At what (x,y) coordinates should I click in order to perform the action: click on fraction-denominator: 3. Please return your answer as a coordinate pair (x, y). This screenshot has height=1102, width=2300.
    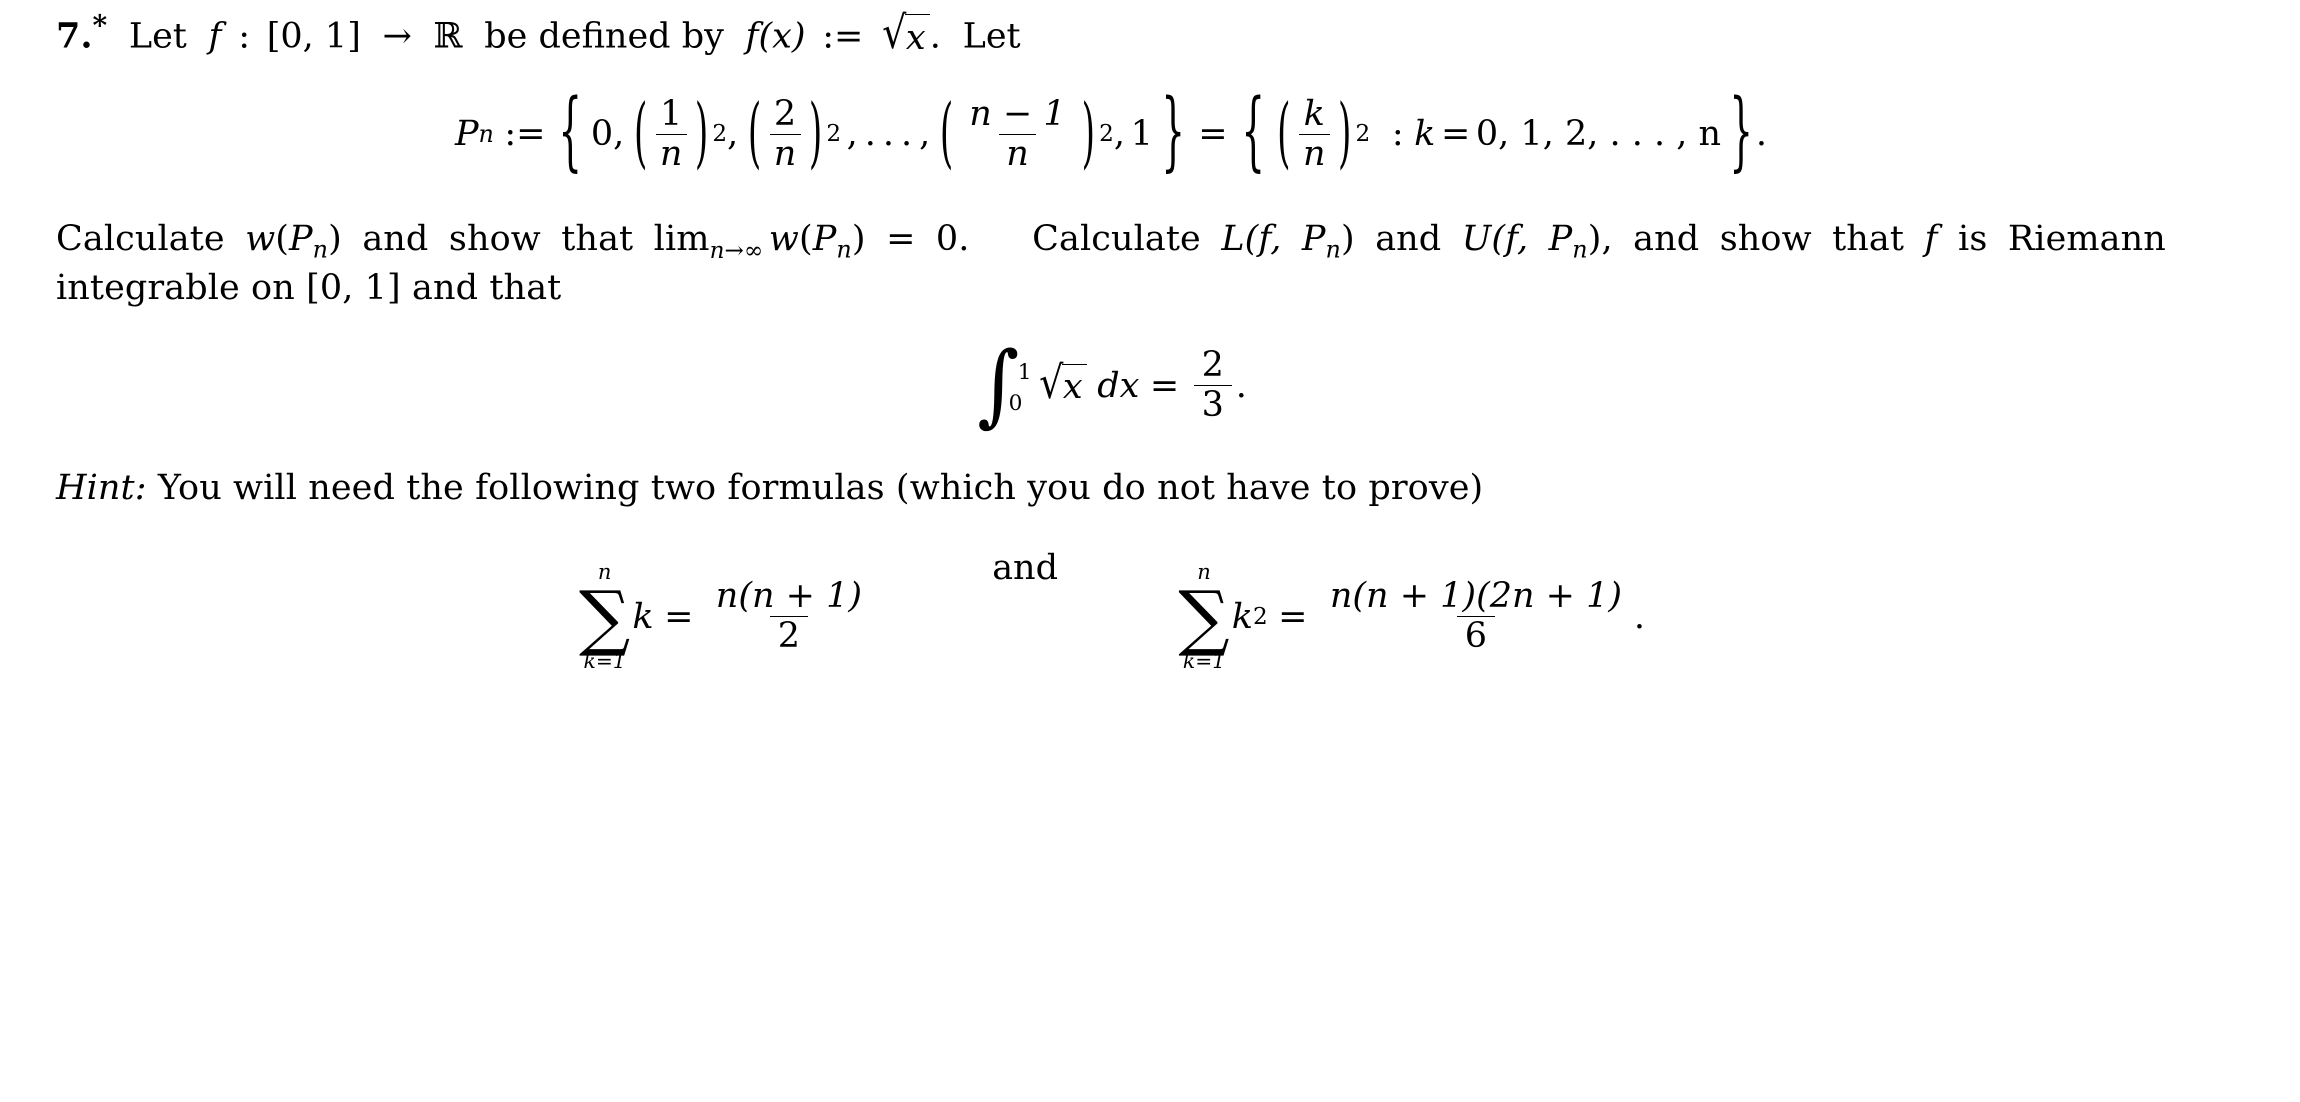
    Looking at the image, I should click on (1212, 404).